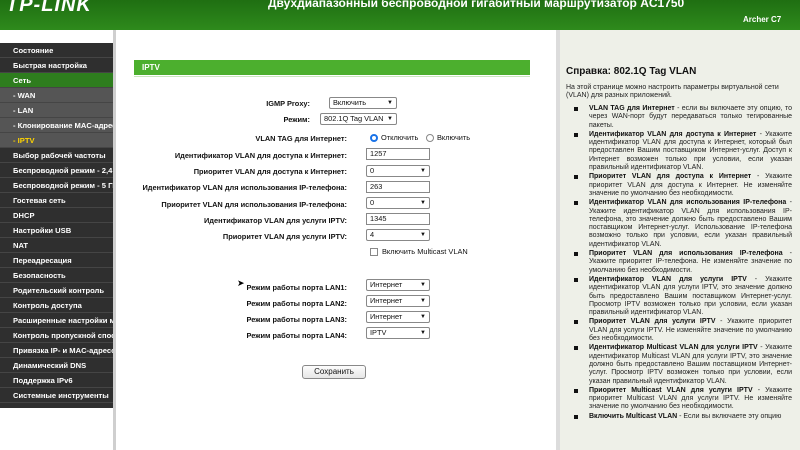 The image size is (800, 450). Describe the element at coordinates (671, 390) in the screenshot. I see `help-item-term: Приоритет Multicast VLAN для услуги IPTV` at that location.